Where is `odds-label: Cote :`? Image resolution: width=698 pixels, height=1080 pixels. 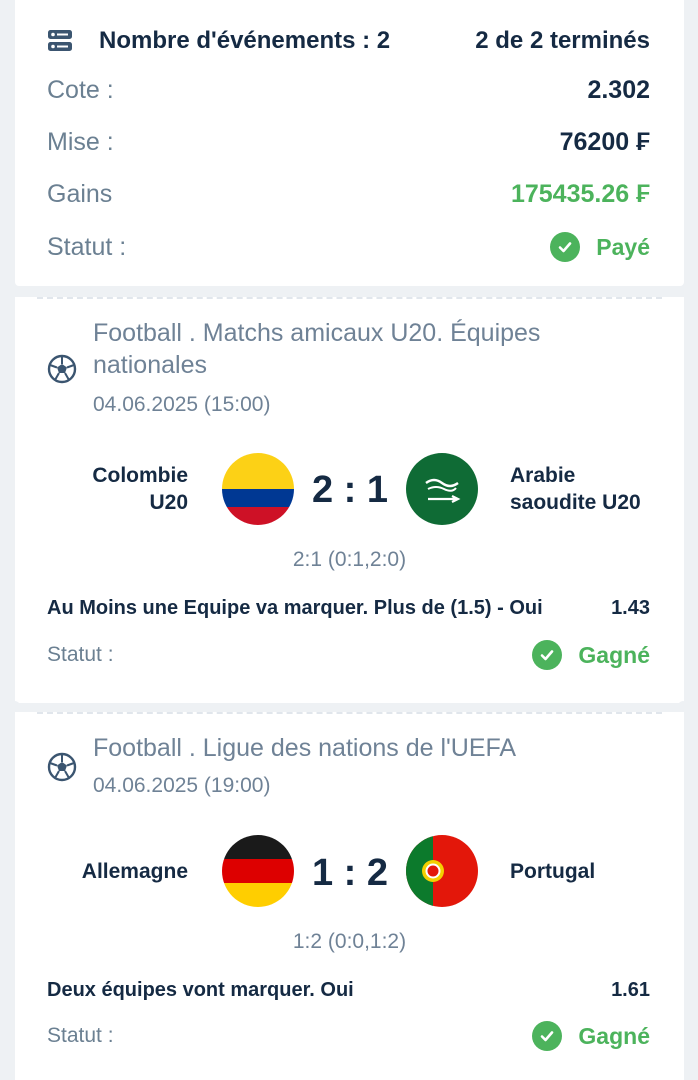
odds-label: Cote : is located at coordinates (80, 90).